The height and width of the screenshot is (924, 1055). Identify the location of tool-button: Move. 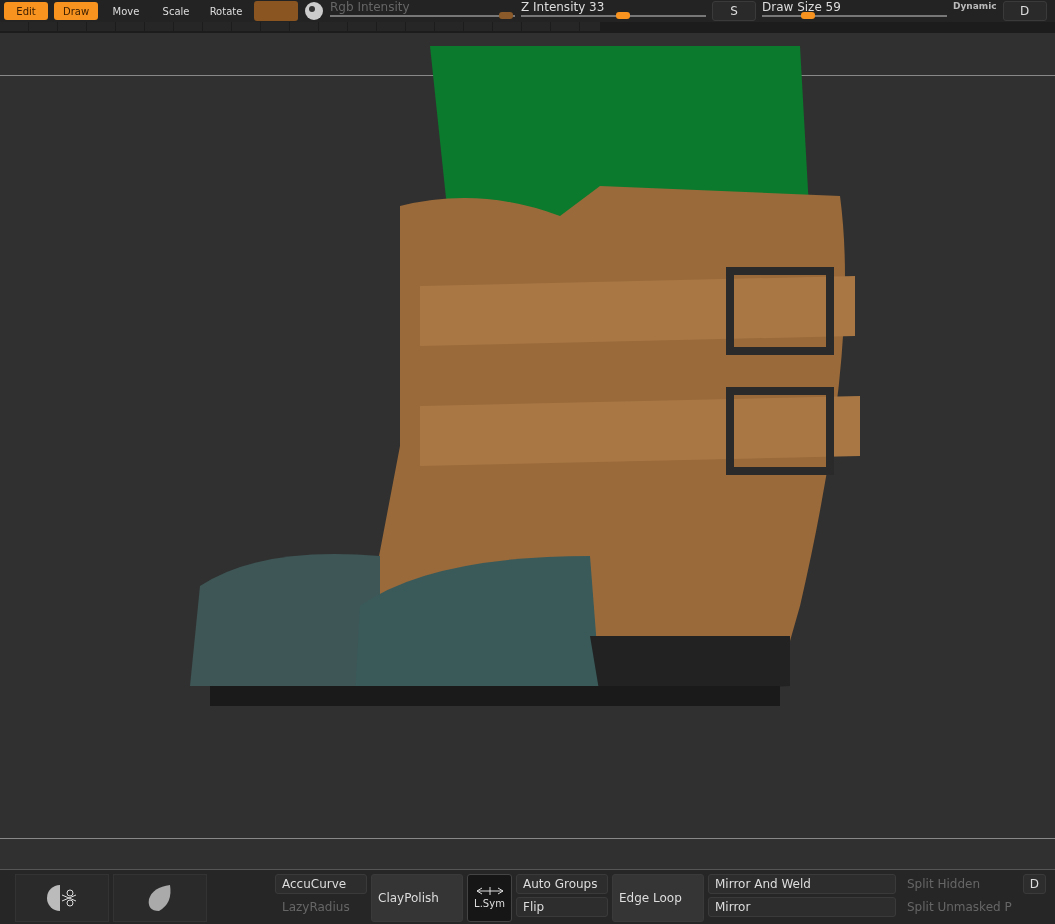
(126, 11).